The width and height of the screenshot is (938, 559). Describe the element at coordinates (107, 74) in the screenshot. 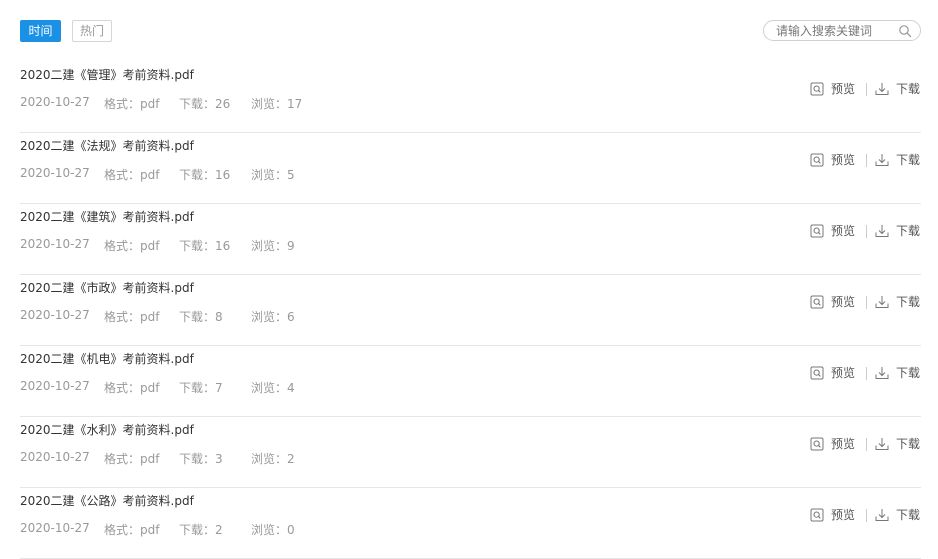

I see `file-title: 2020二建《管理》考前资料.pdf` at that location.